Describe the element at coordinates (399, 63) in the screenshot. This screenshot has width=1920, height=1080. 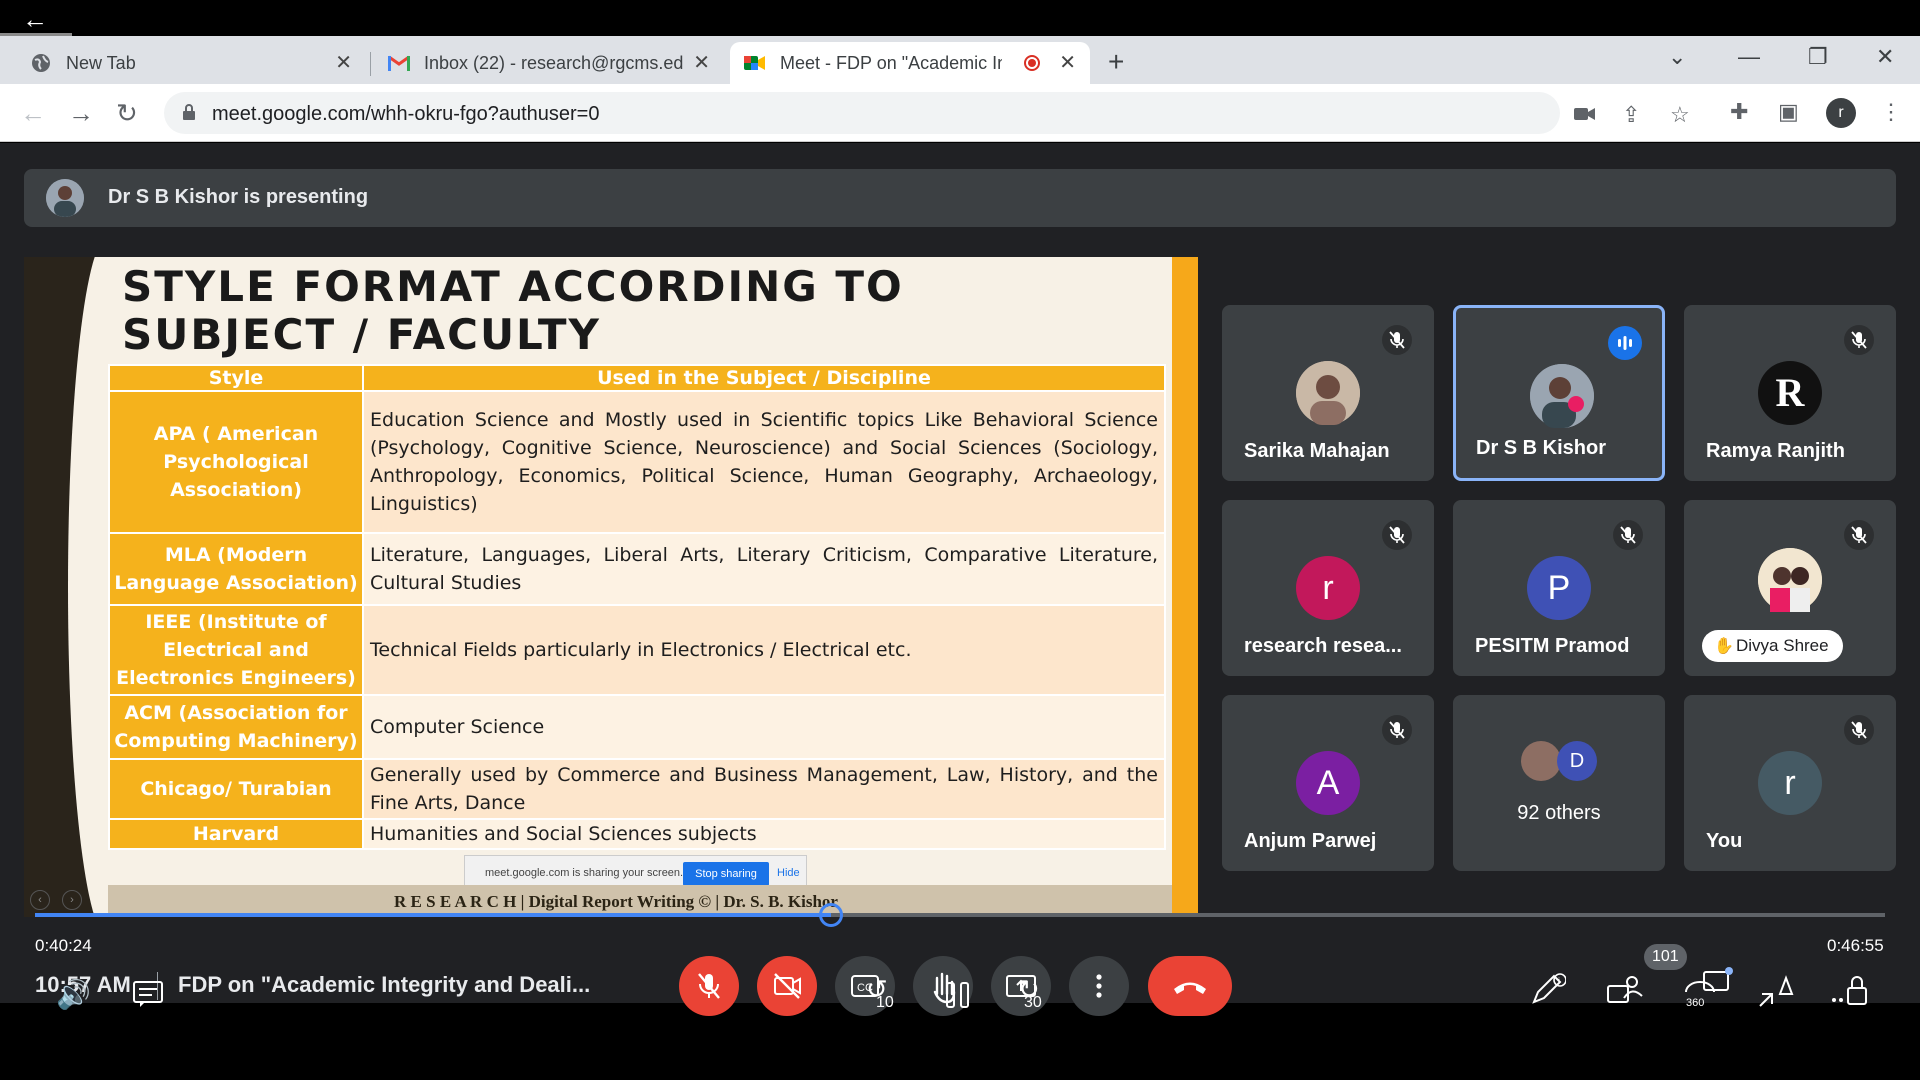
I see `gmail-icon` at that location.